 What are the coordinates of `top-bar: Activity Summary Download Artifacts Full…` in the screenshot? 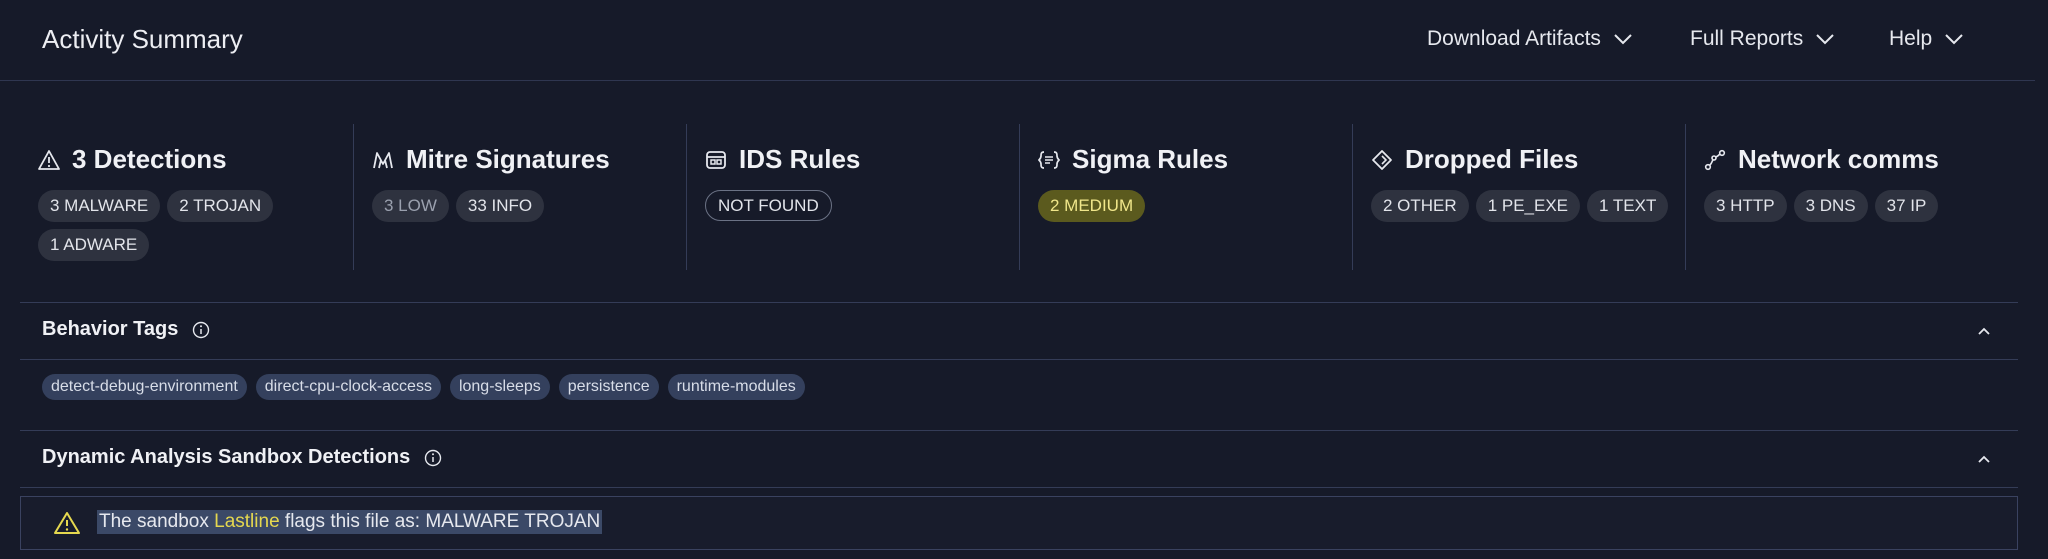 It's located at (1017, 40).